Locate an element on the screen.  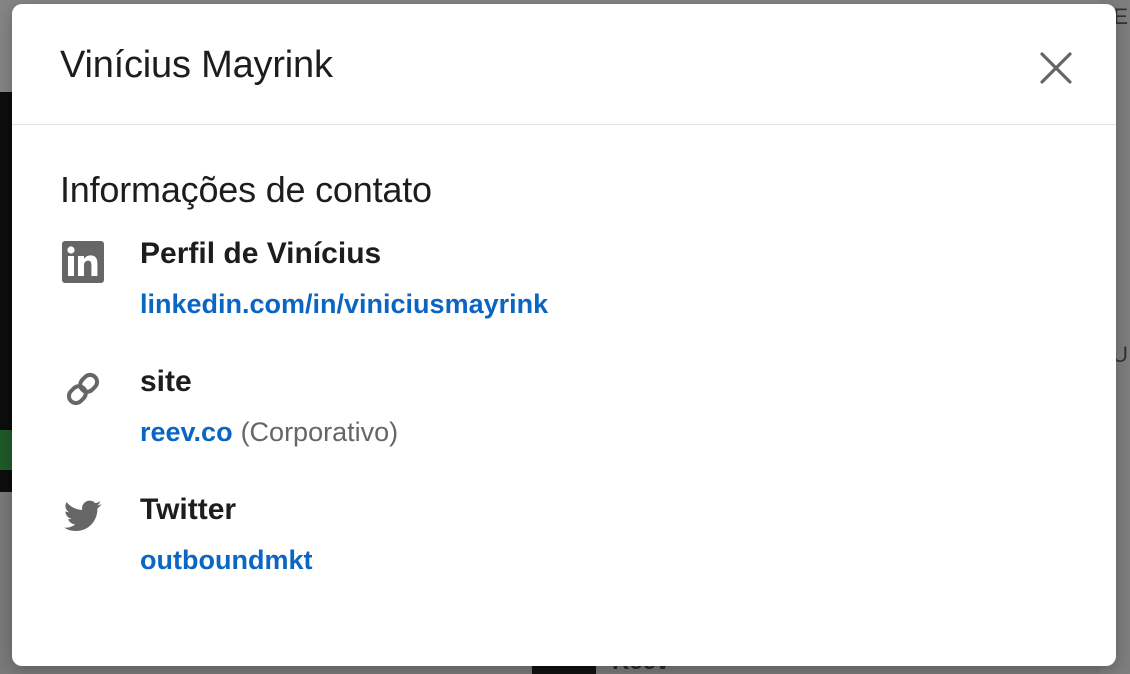
linkedin-profile-link: linkedin.com/in/viniciusmayrink is located at coordinates (344, 304).